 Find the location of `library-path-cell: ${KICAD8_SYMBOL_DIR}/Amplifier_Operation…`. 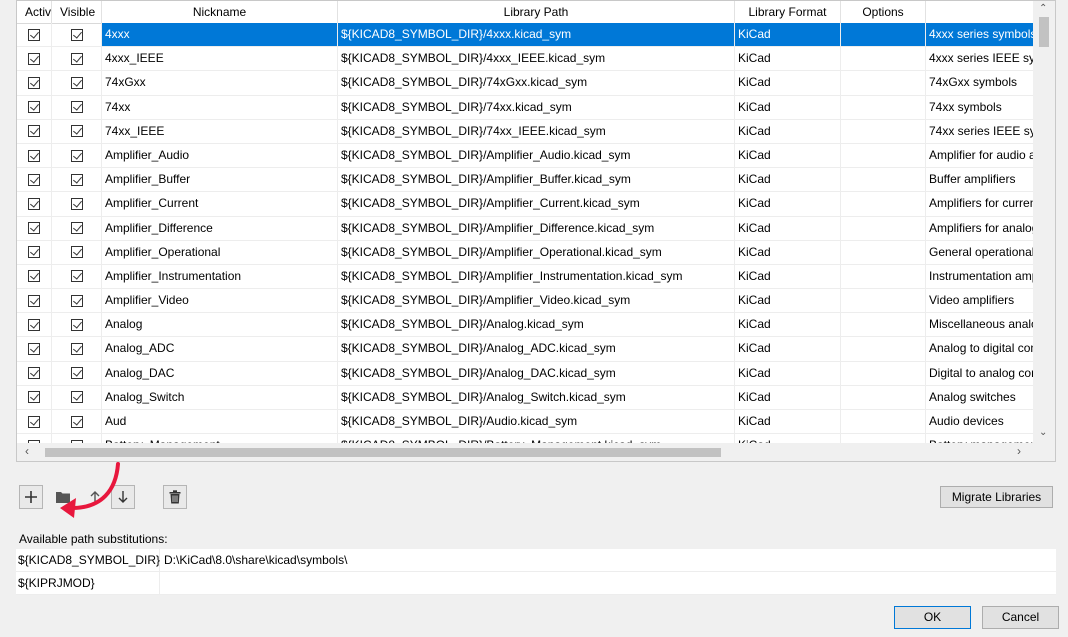

library-path-cell: ${KICAD8_SYMBOL_DIR}/Amplifier_Operation… is located at coordinates (536, 252).